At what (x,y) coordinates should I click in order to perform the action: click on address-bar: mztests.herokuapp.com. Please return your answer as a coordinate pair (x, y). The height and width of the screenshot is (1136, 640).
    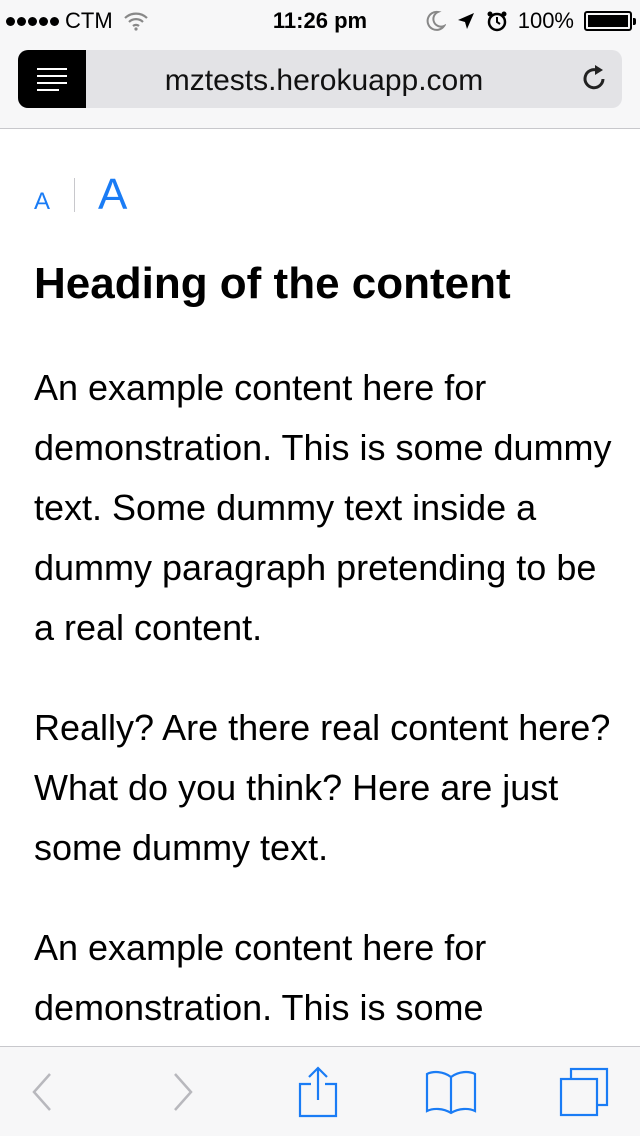
    Looking at the image, I should click on (320, 79).